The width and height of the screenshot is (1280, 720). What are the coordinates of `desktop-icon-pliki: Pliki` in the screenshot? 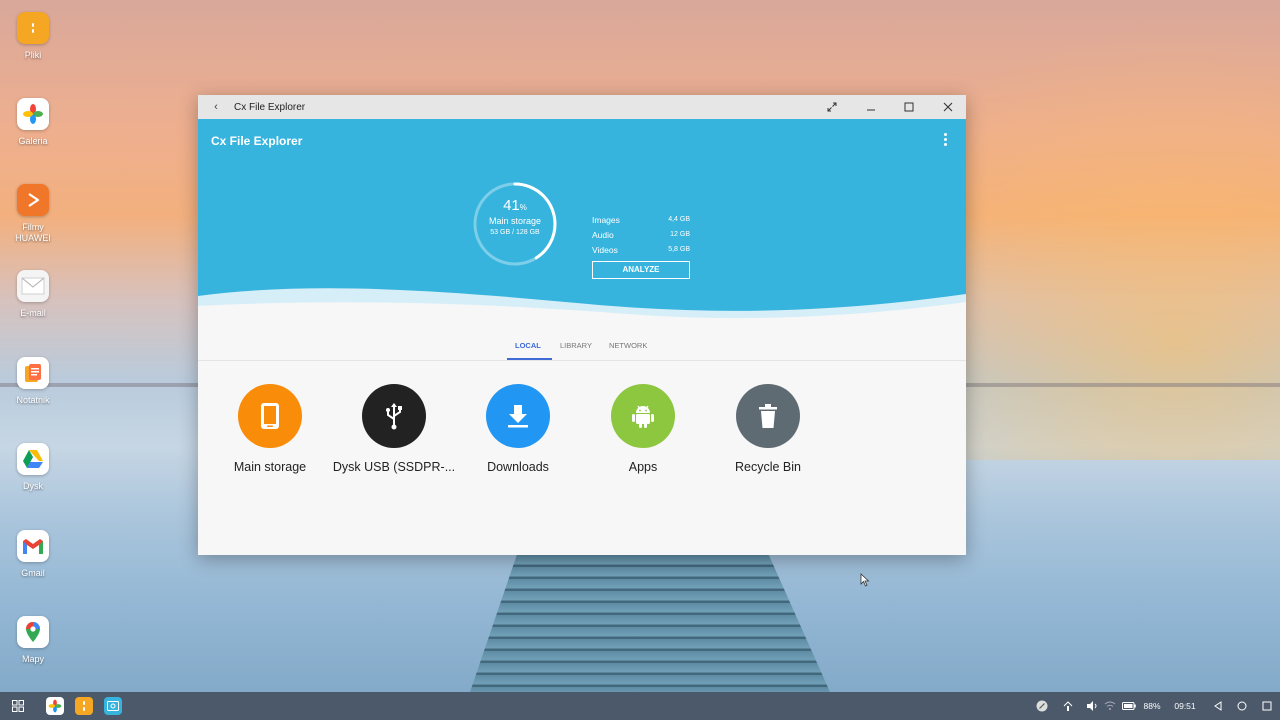 It's located at (33, 36).